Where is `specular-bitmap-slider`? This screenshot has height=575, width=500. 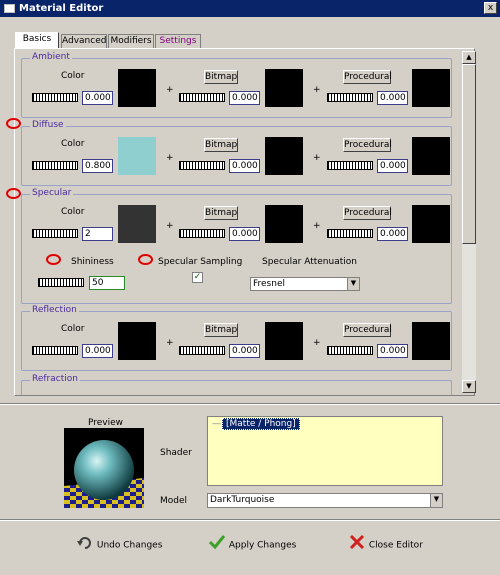
specular-bitmap-slider is located at coordinates (202, 233).